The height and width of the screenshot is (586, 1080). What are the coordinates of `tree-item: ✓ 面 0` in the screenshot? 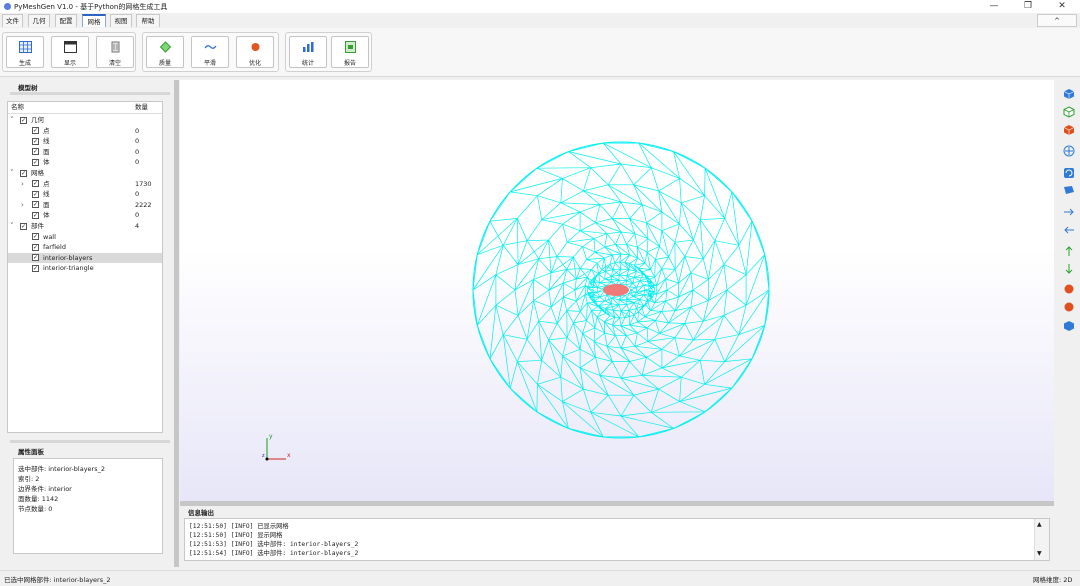 It's located at (85, 152).